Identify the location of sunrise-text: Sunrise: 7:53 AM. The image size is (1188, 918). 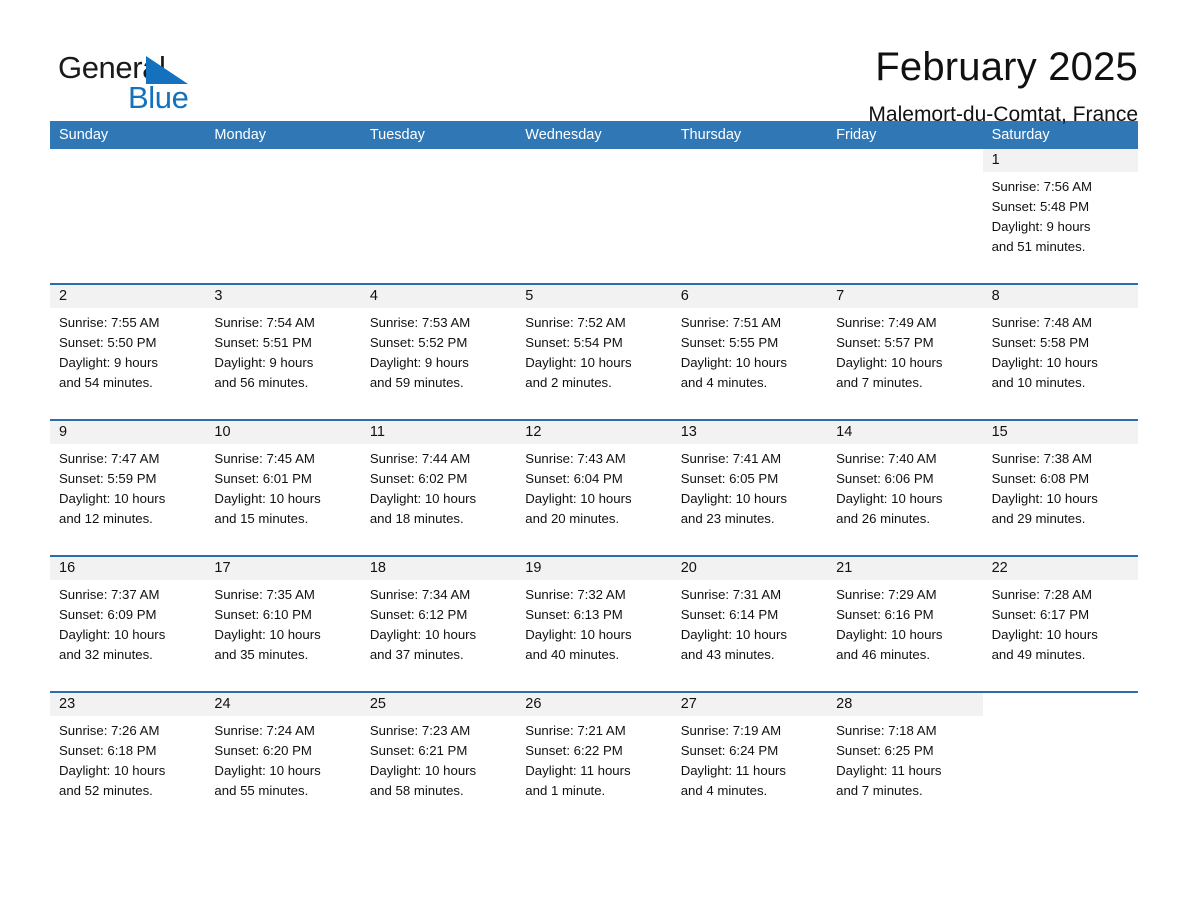
(420, 322).